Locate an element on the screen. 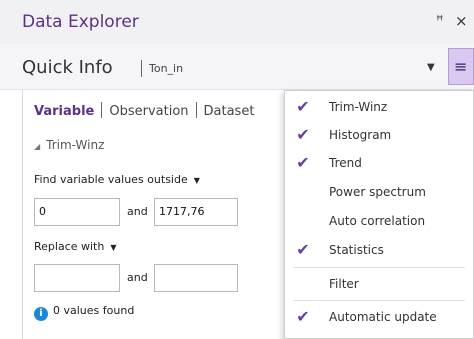  find-values-dropdown: Find variable values outside ▼ is located at coordinates (117, 179).